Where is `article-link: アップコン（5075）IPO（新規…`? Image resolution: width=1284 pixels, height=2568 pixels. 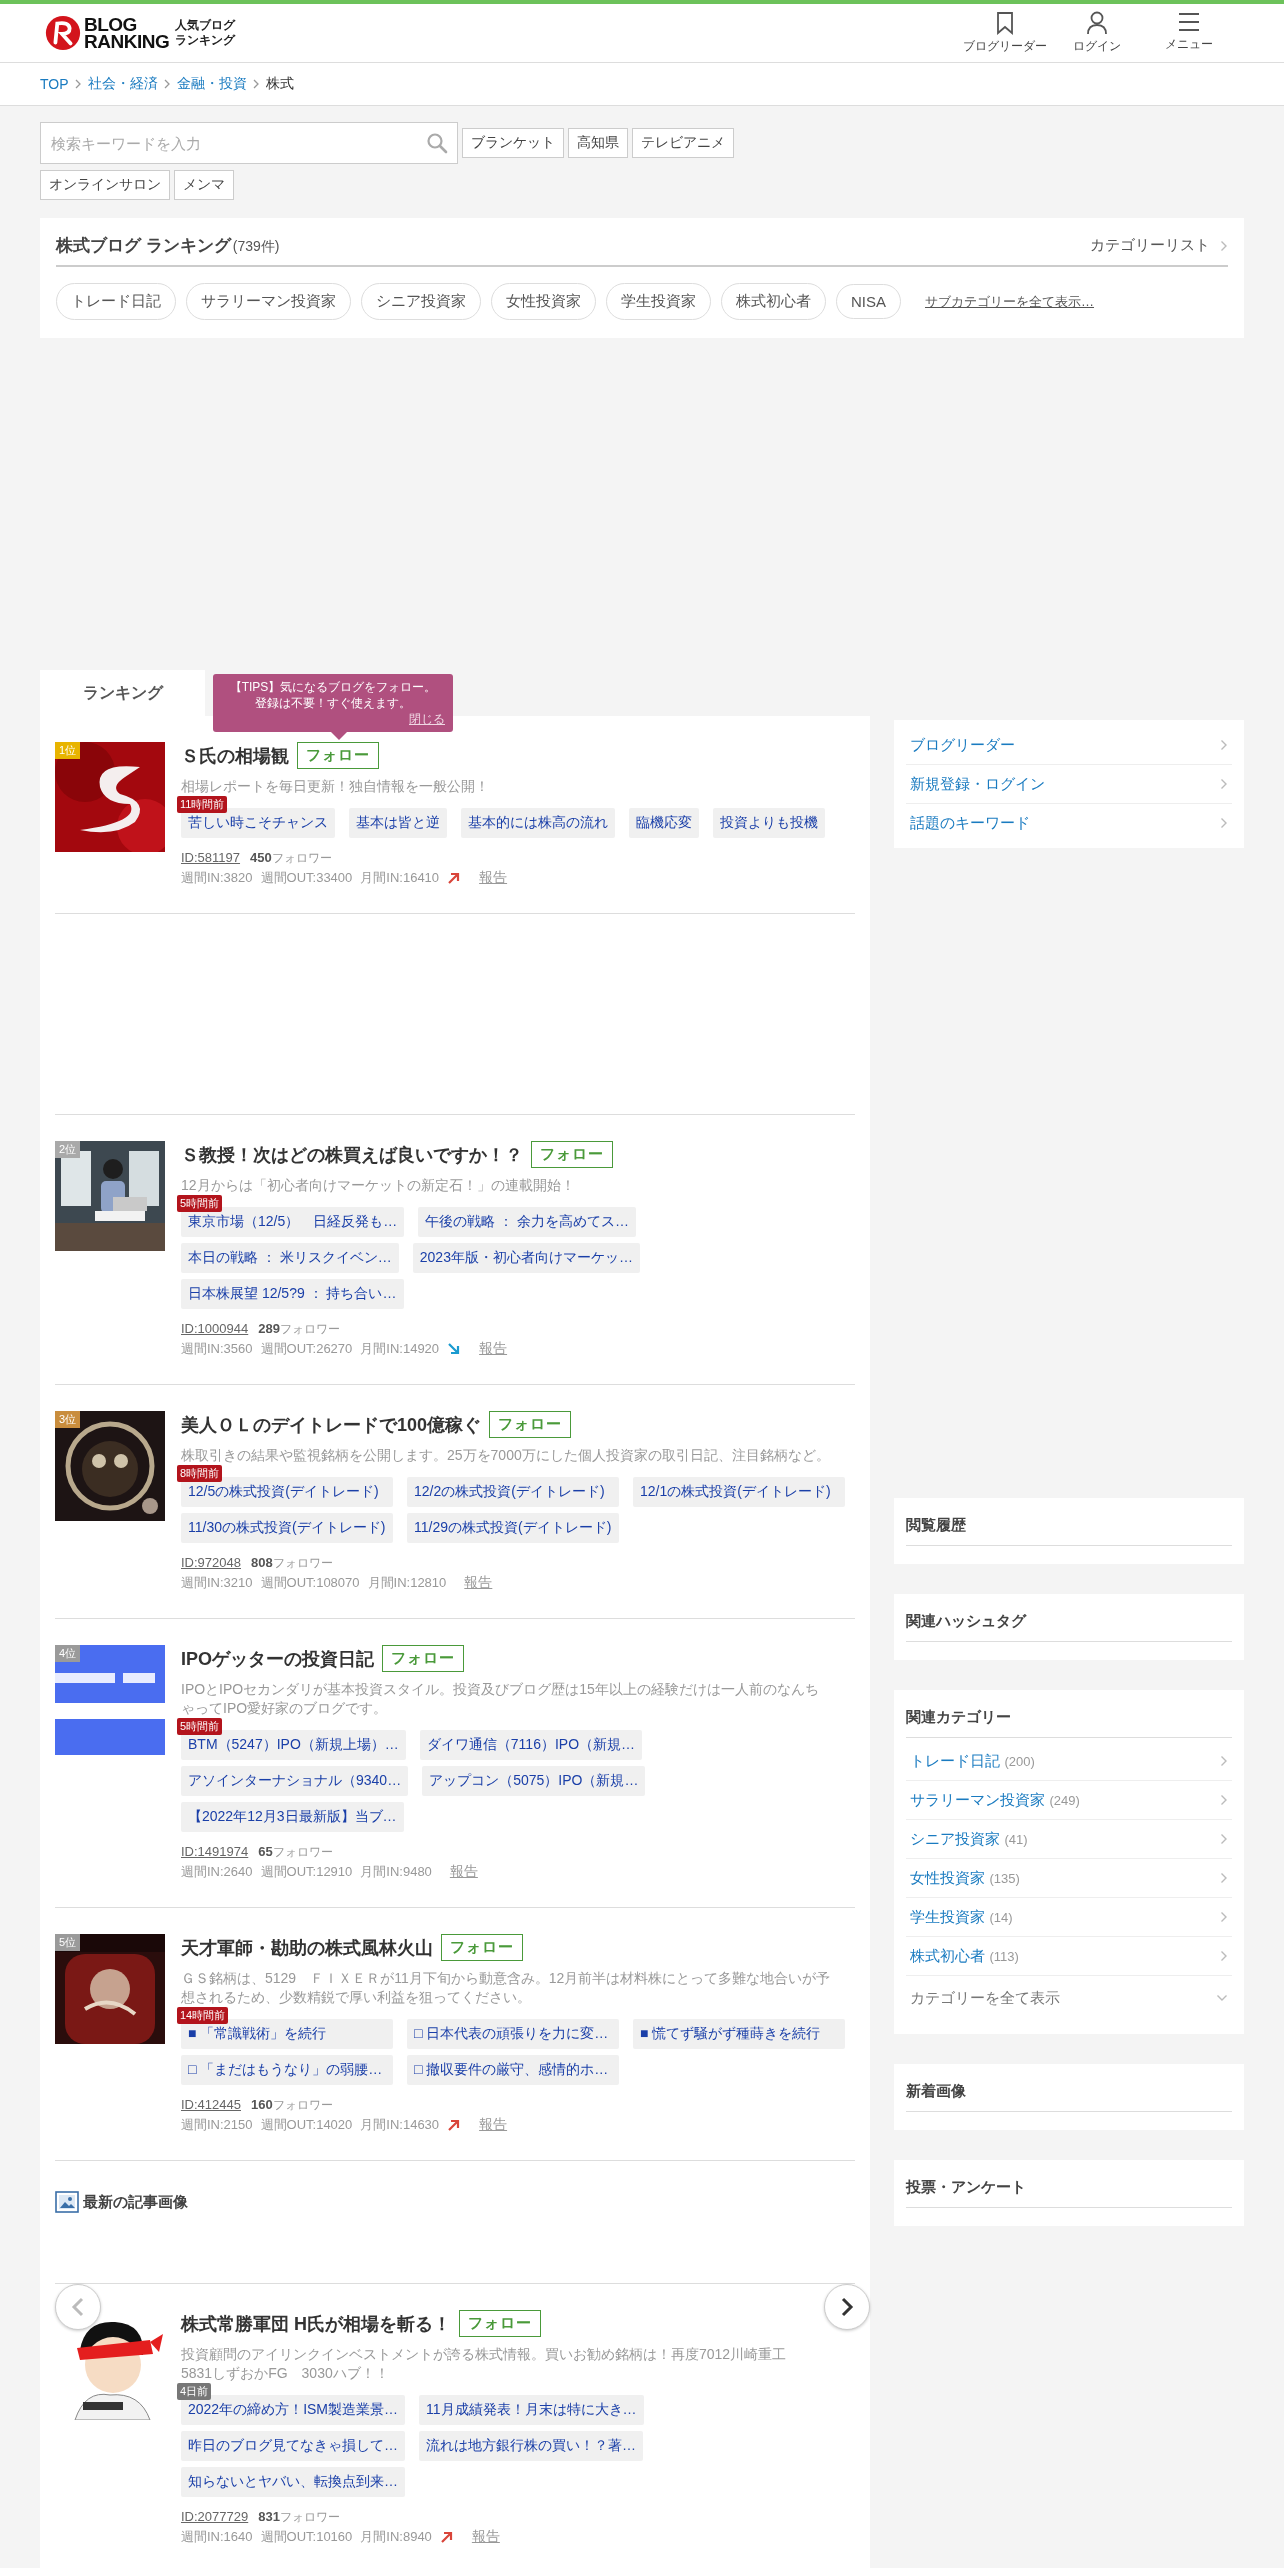 article-link: アップコン（5075）IPO（新規… is located at coordinates (534, 1781).